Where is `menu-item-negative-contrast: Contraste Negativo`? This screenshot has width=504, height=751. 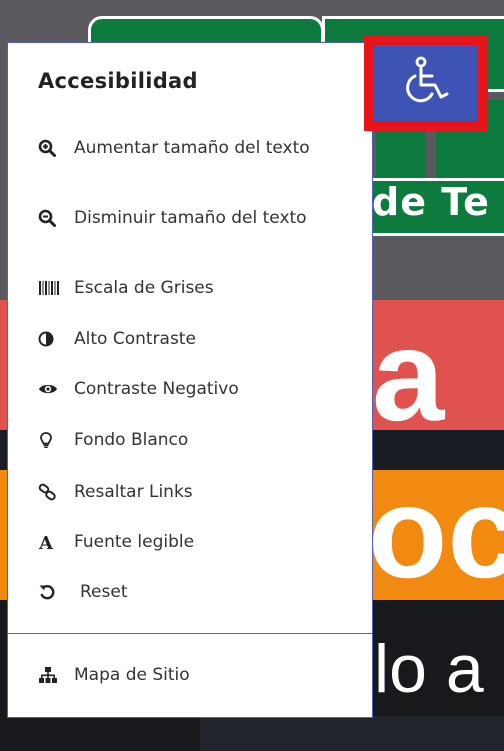
menu-item-negative-contrast: Contraste Negativo is located at coordinates (186, 389).